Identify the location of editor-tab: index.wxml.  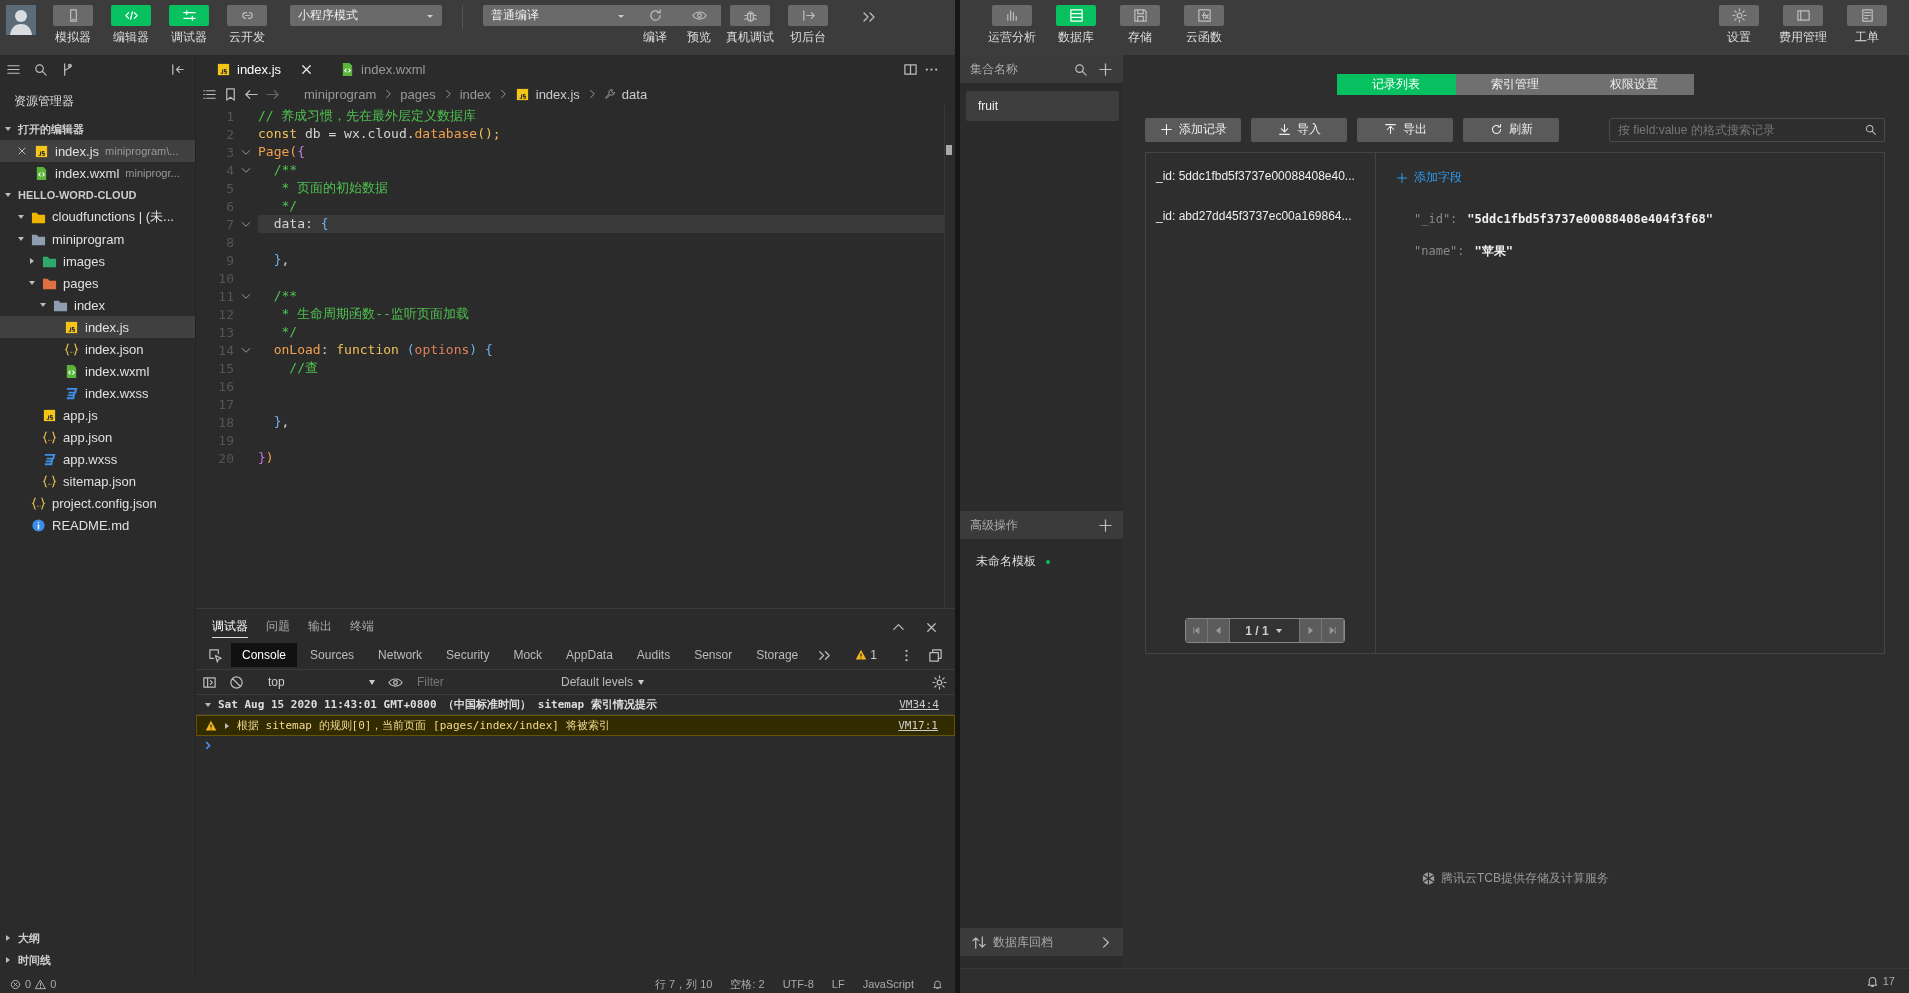
(383, 69).